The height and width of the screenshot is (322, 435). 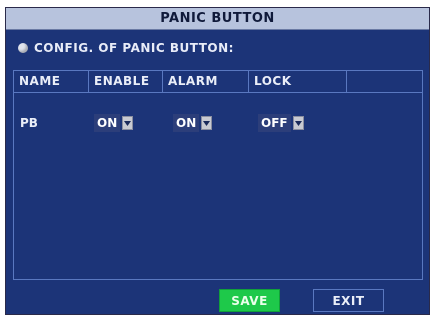 What do you see at coordinates (29, 123) in the screenshot?
I see `row-name-pb: PB` at bounding box center [29, 123].